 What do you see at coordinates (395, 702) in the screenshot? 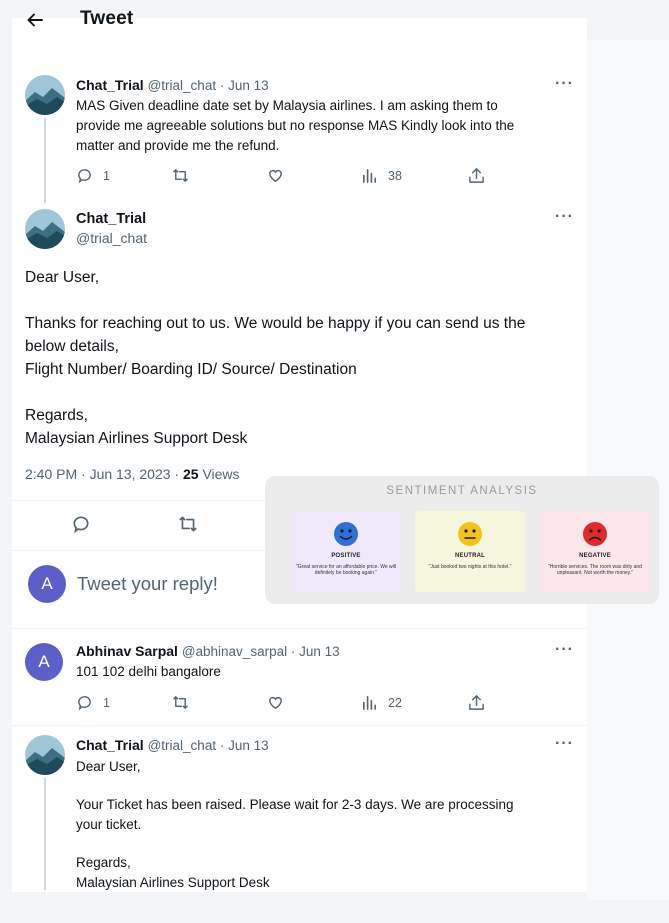
I see `views-count: 22` at bounding box center [395, 702].